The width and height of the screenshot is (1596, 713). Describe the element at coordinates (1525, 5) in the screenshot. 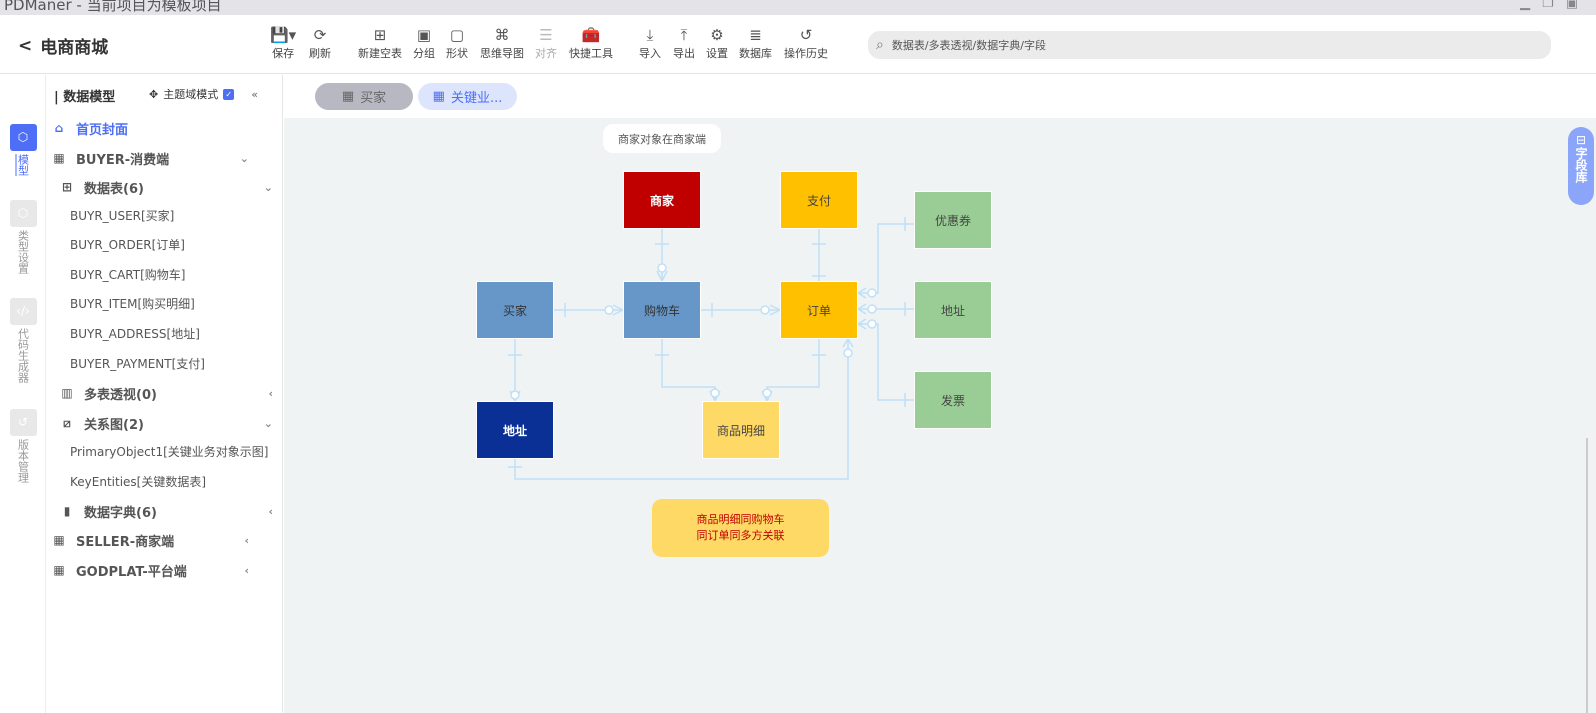

I see `minimize-icon: ▁` at that location.